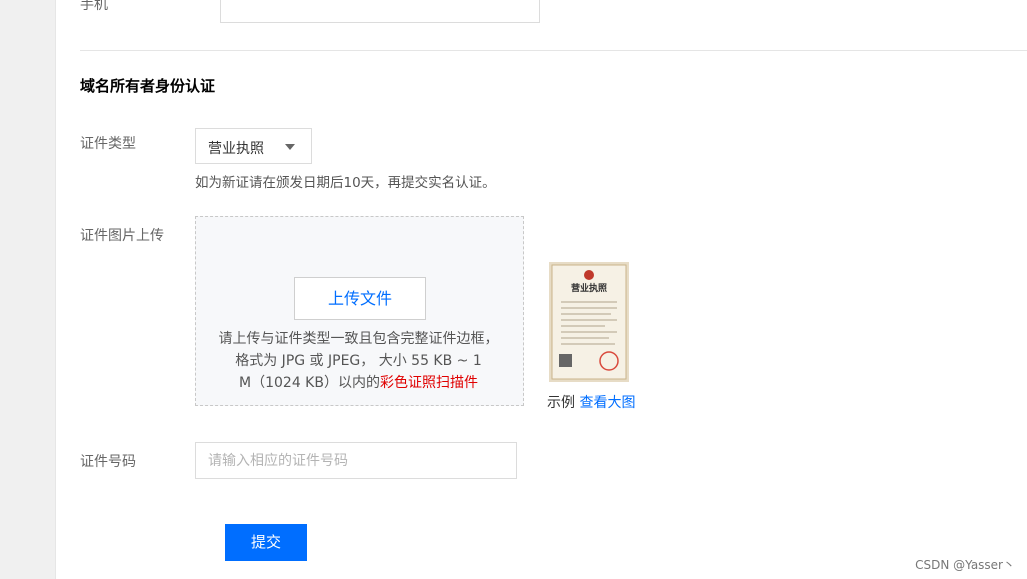  Describe the element at coordinates (607, 403) in the screenshot. I see `view-large-image-link: 查看大图` at that location.